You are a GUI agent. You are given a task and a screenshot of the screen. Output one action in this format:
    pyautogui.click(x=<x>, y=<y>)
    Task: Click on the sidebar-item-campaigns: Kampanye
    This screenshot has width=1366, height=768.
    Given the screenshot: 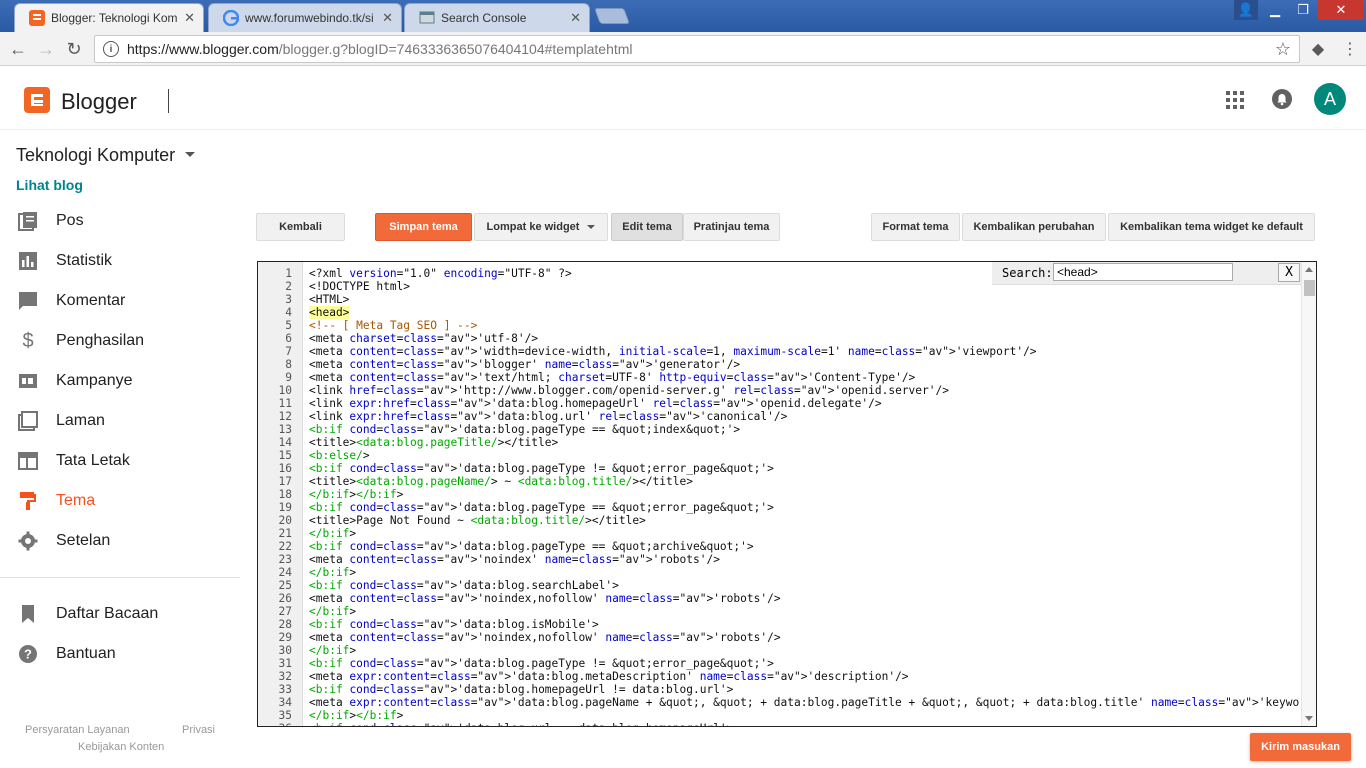 What is the action you would take?
    pyautogui.click(x=120, y=381)
    